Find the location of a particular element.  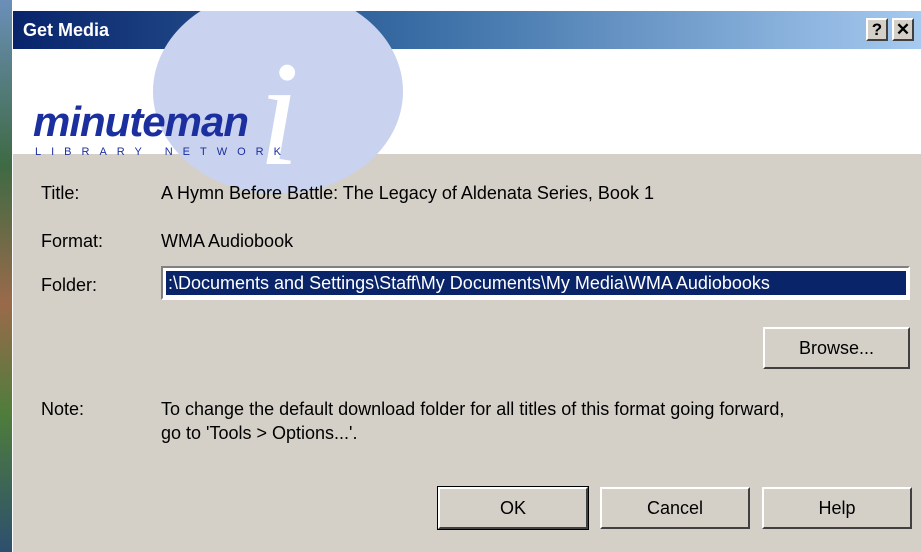

minuteman-logo: minuteman is located at coordinates (141, 121).